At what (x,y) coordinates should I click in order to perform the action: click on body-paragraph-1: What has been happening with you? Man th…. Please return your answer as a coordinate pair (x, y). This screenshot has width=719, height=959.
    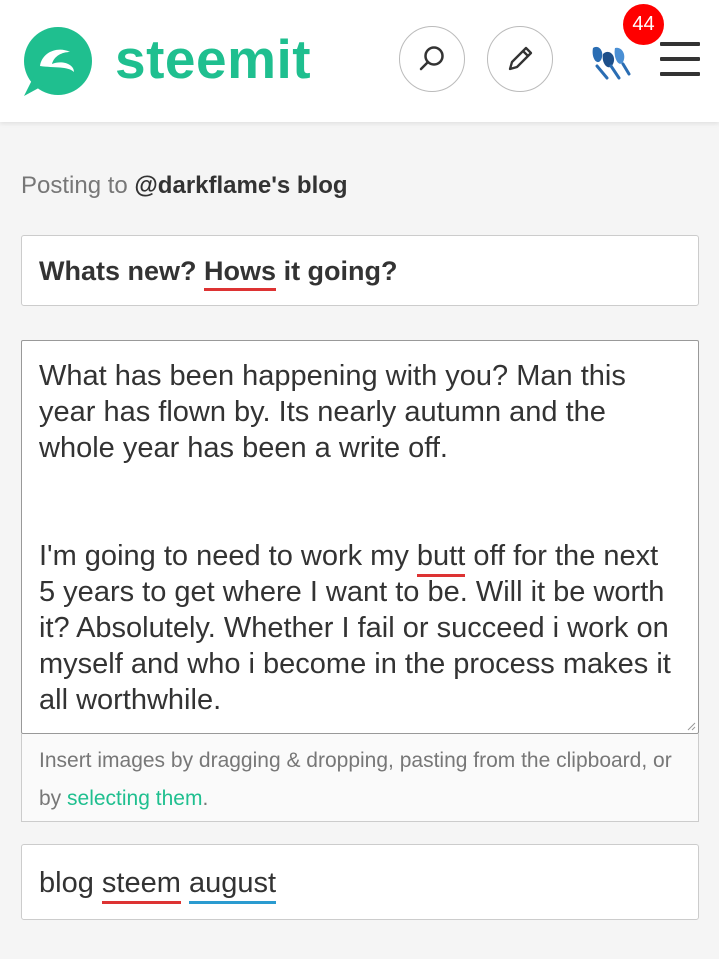
    Looking at the image, I should click on (332, 412).